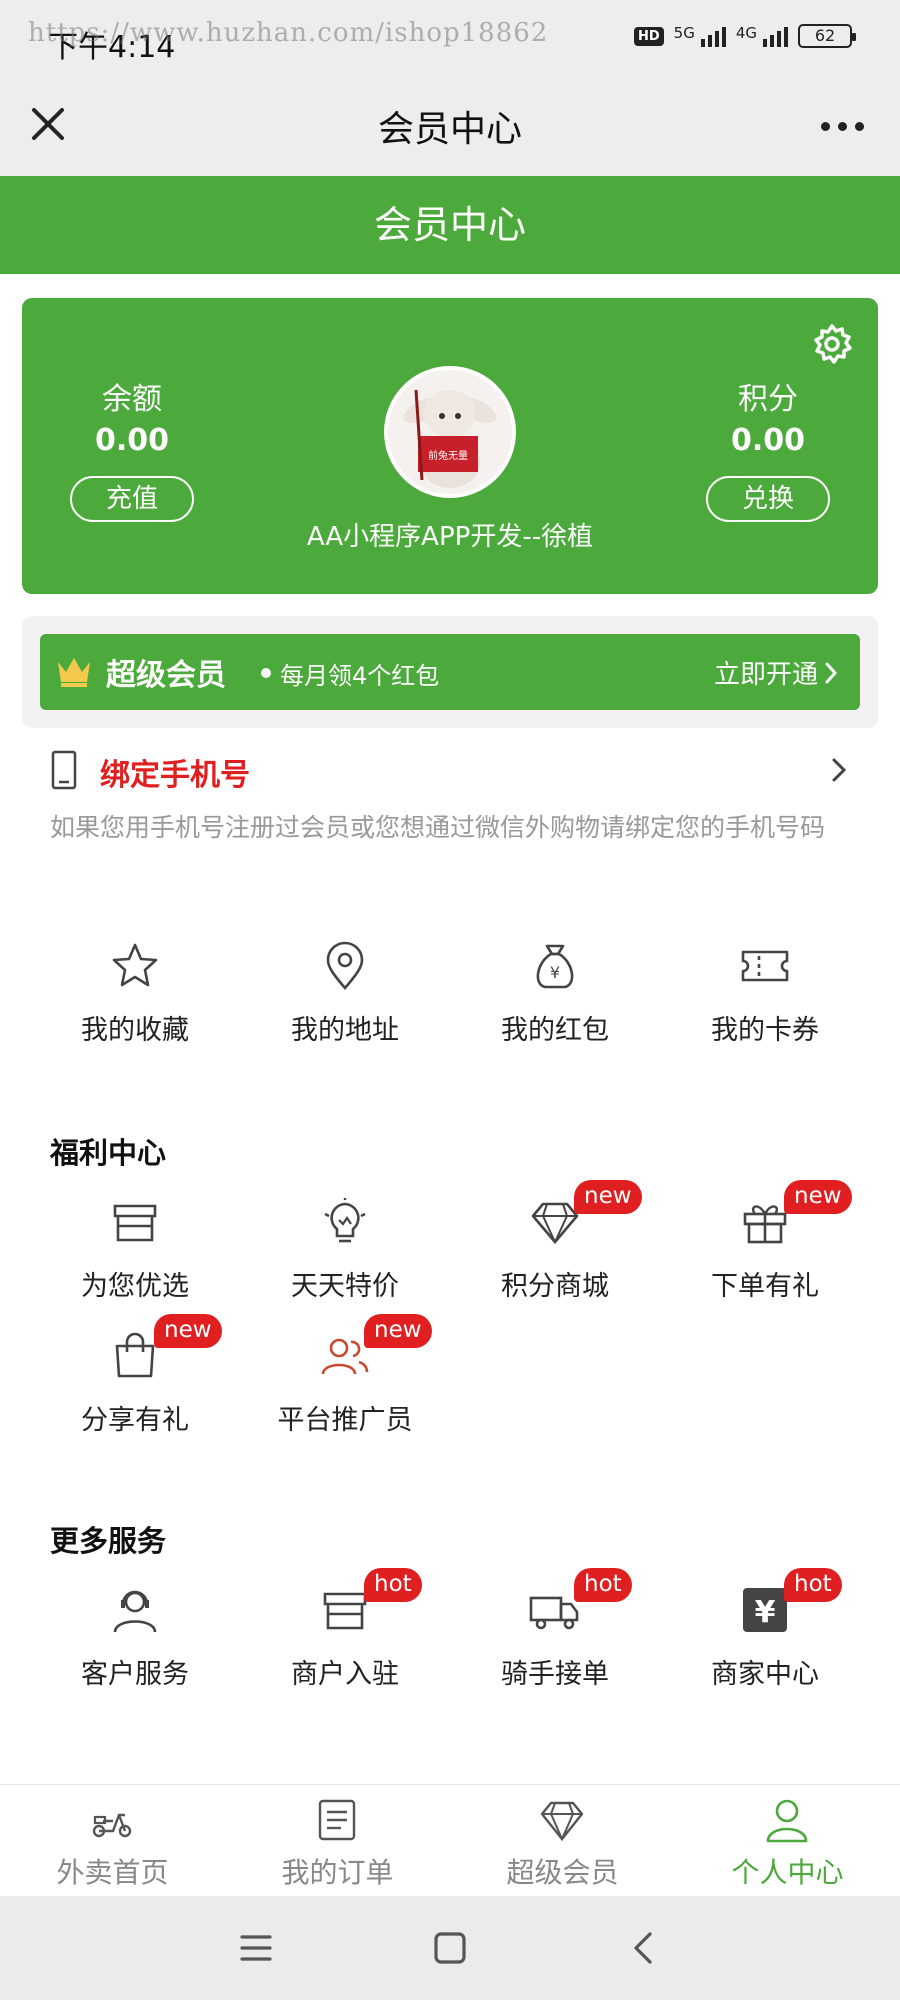 This screenshot has height=2000, width=900. I want to click on more-icon, so click(842, 126).